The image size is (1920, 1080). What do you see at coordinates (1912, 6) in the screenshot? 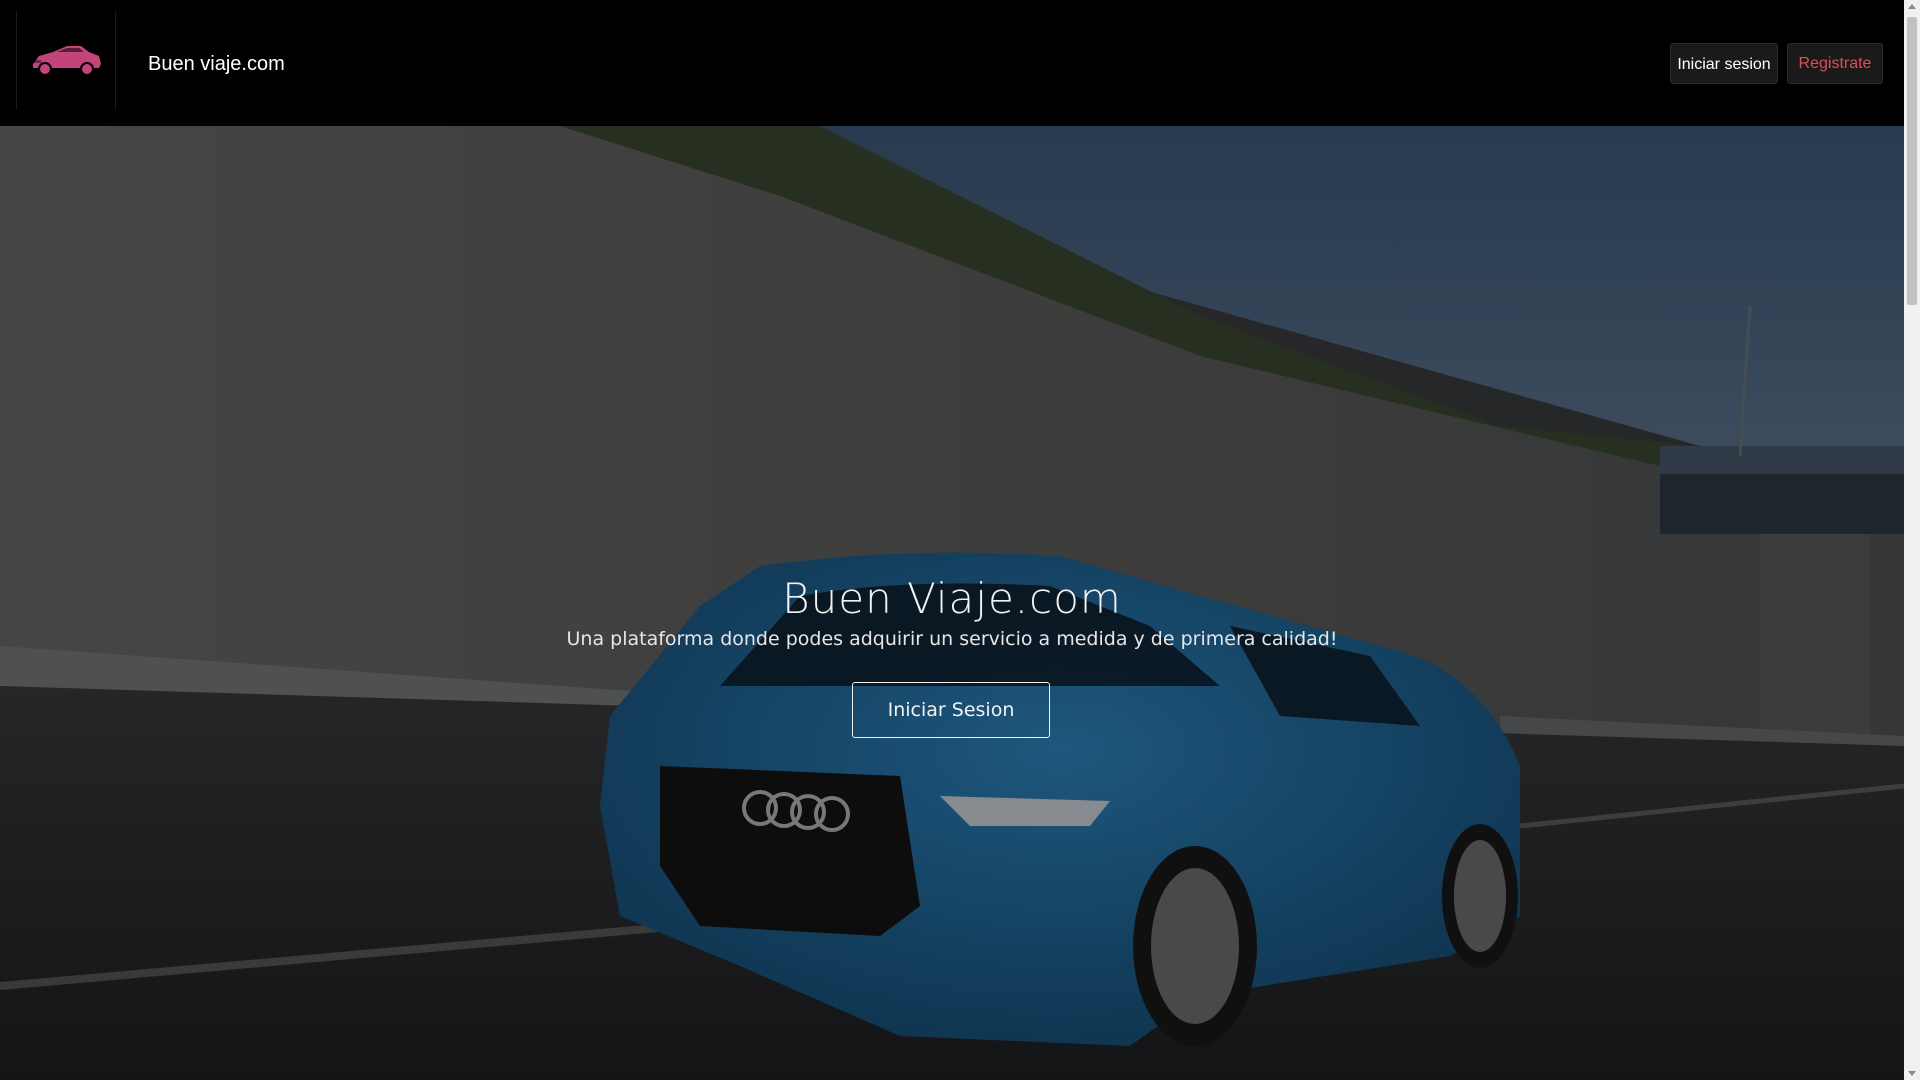
I see `scroll-up-icon` at bounding box center [1912, 6].